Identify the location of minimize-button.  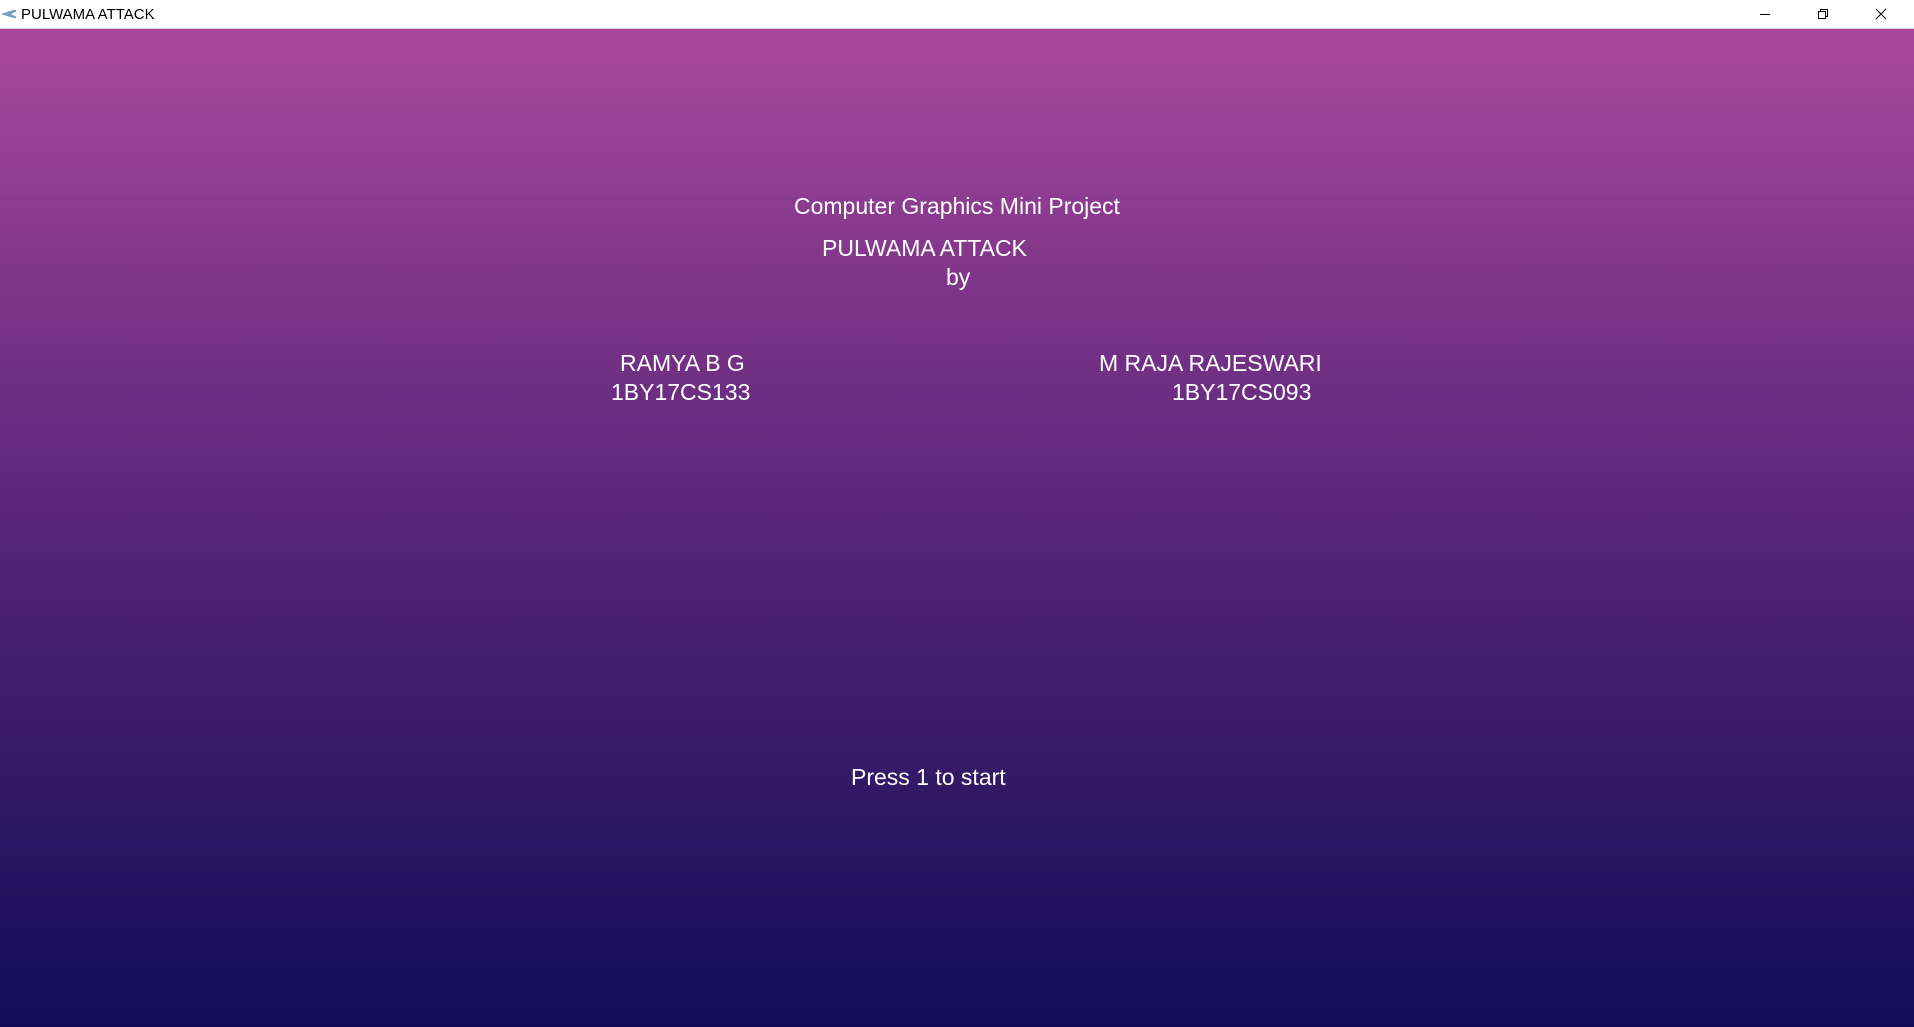
(1765, 14).